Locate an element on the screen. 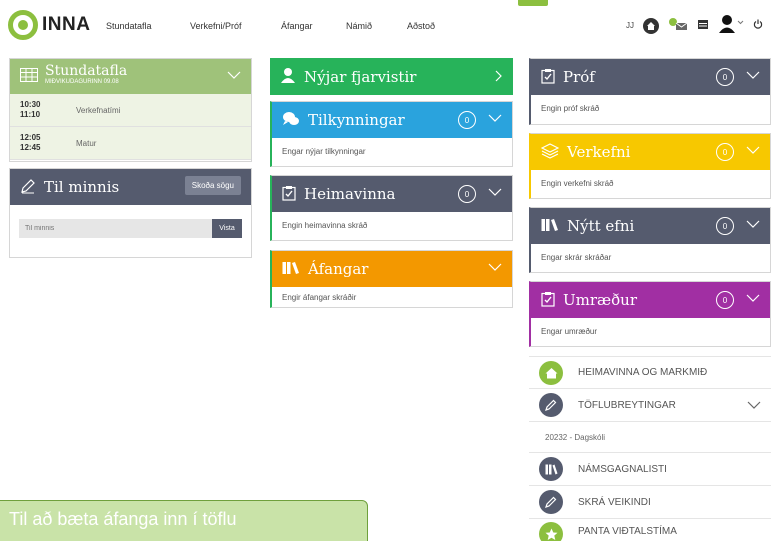  heimavinna-header: Heimavinna 0 is located at coordinates (392, 194).